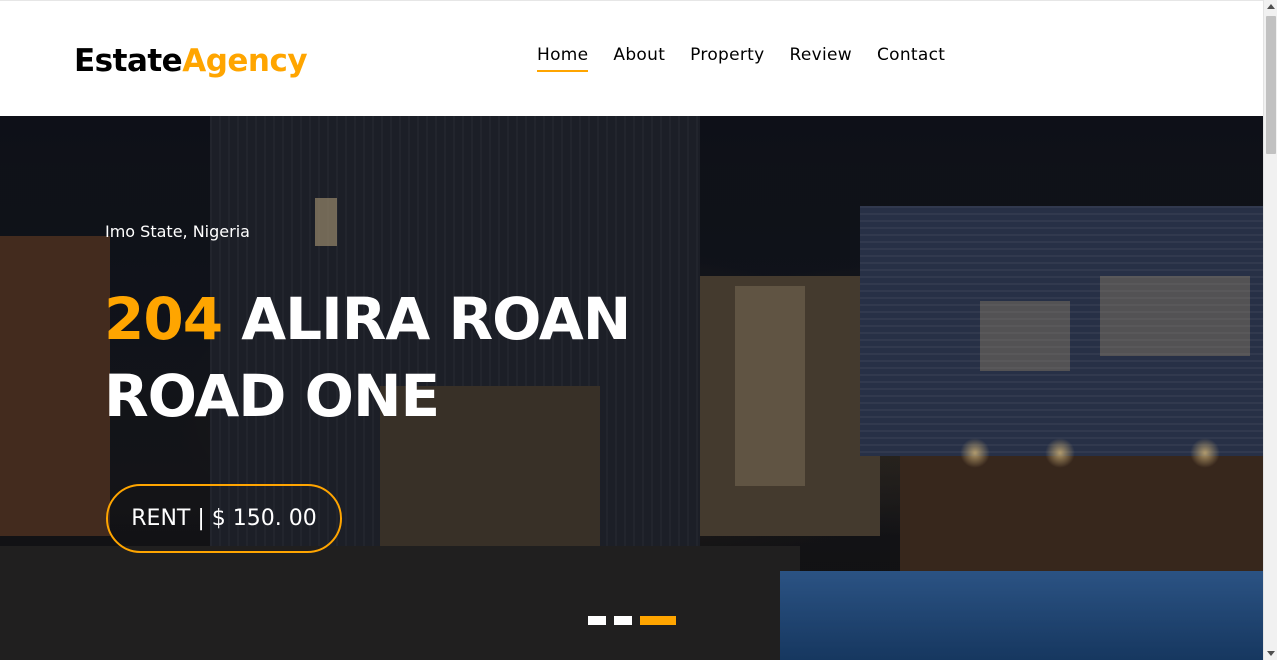 The image size is (1277, 660). Describe the element at coordinates (821, 55) in the screenshot. I see `nav-review: Review` at that location.